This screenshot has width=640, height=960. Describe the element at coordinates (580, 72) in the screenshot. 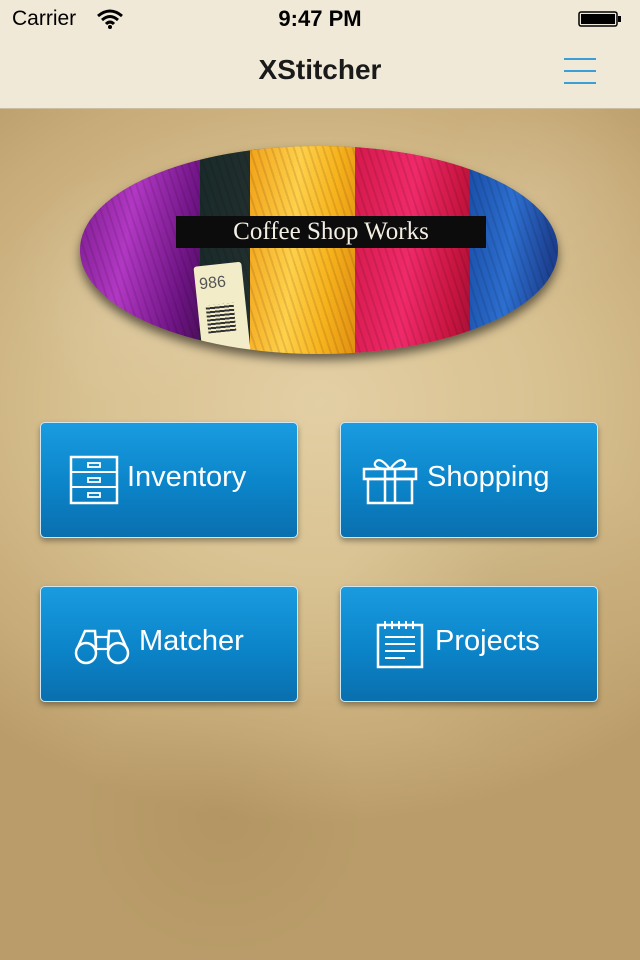

I see `hamburger-menu-icon` at that location.